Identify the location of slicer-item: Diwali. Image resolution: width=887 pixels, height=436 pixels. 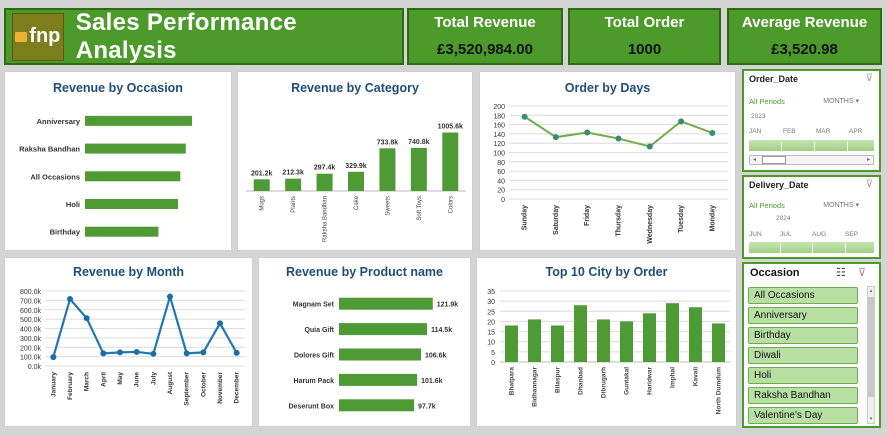
(803, 355).